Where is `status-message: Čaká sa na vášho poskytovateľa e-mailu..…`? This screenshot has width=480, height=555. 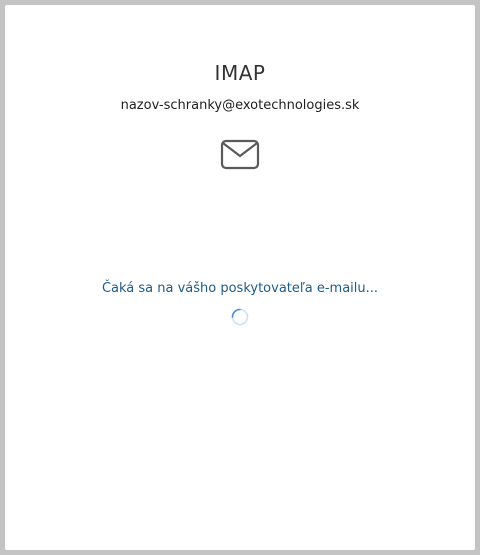 status-message: Čaká sa na vášho poskytovateľa e-mailu..… is located at coordinates (240, 288).